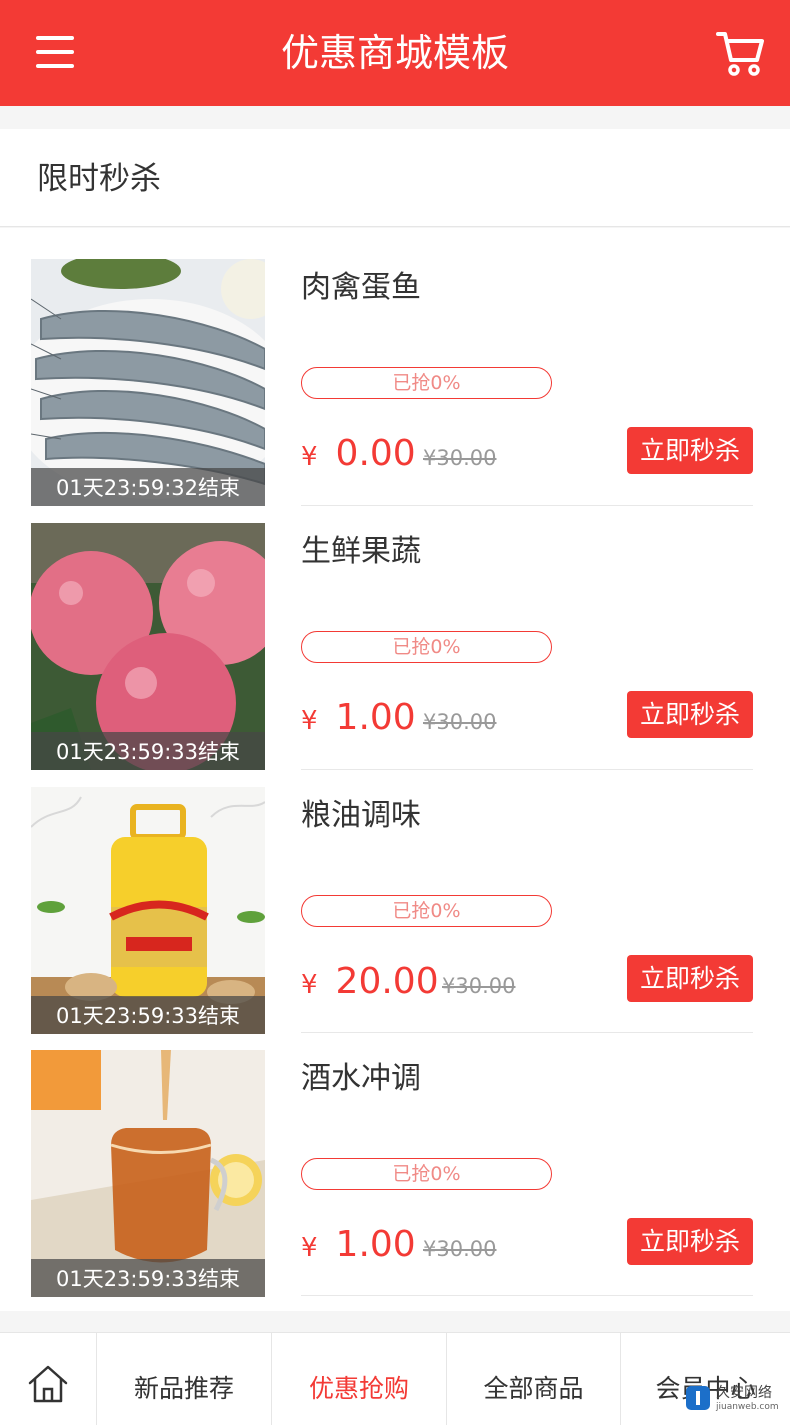 The image size is (790, 1425). What do you see at coordinates (740, 53) in the screenshot?
I see `cart-icon` at bounding box center [740, 53].